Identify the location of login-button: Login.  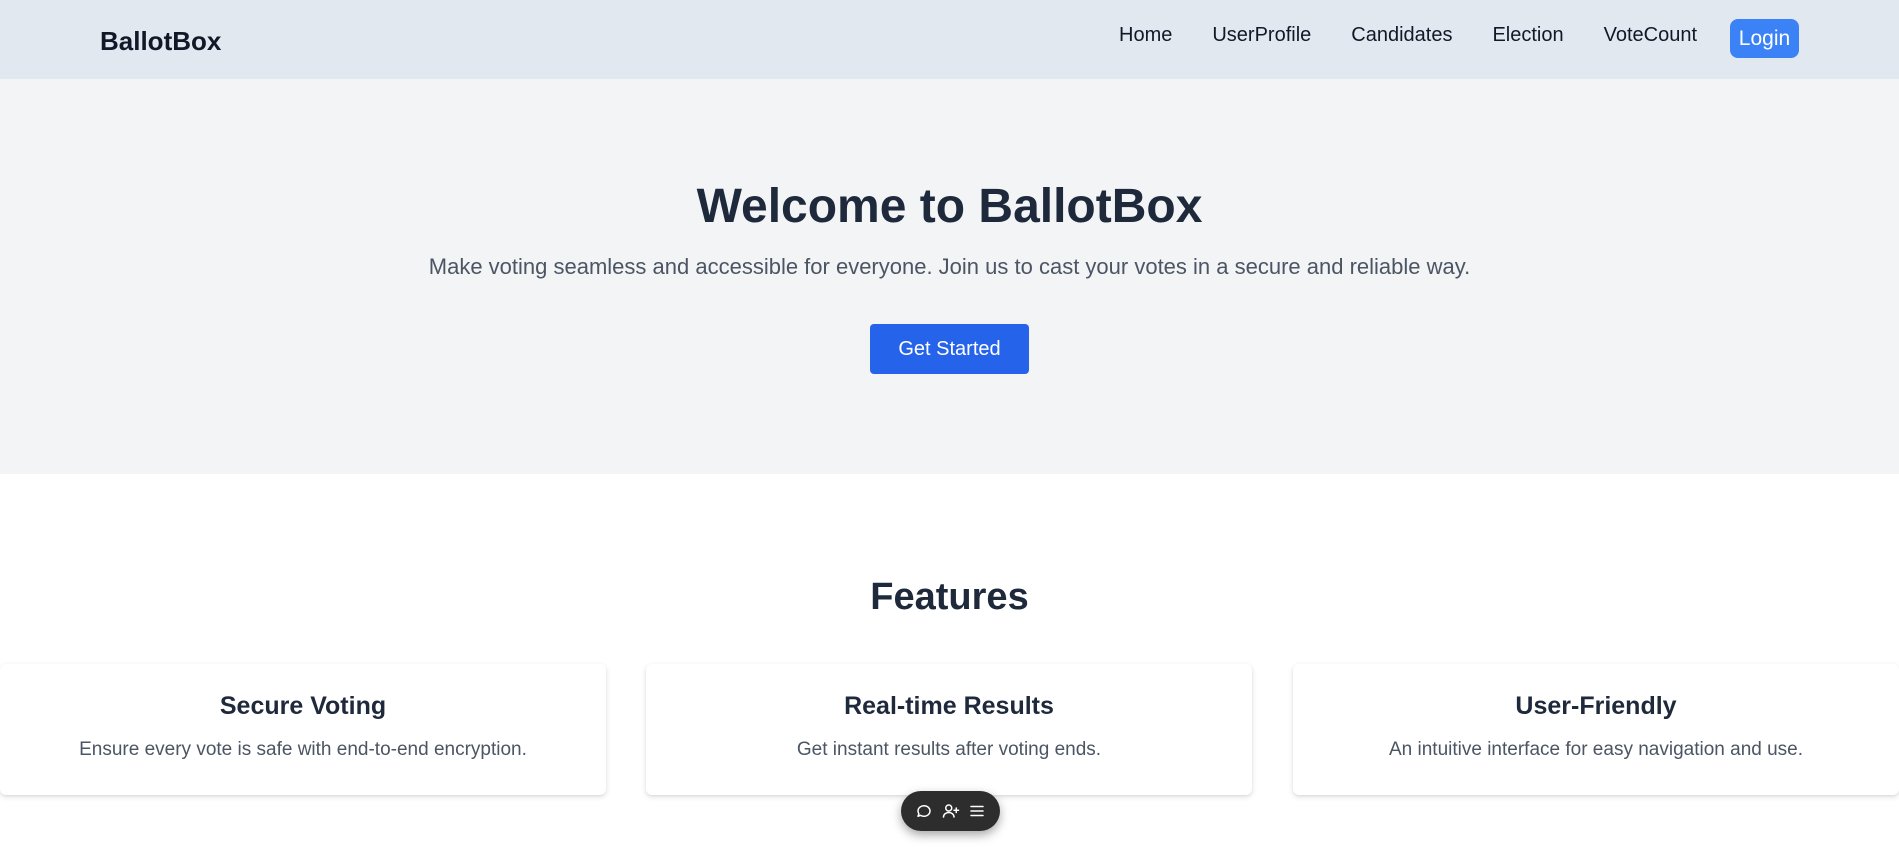
(1764, 38).